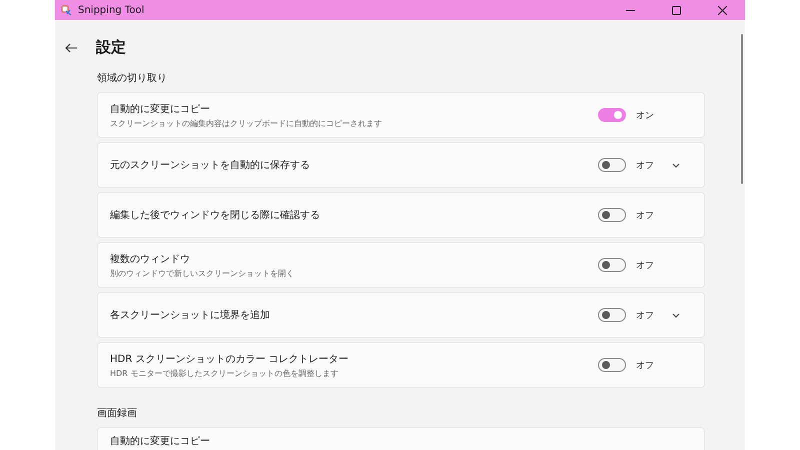  I want to click on section-title: 領域の切り取り, so click(132, 78).